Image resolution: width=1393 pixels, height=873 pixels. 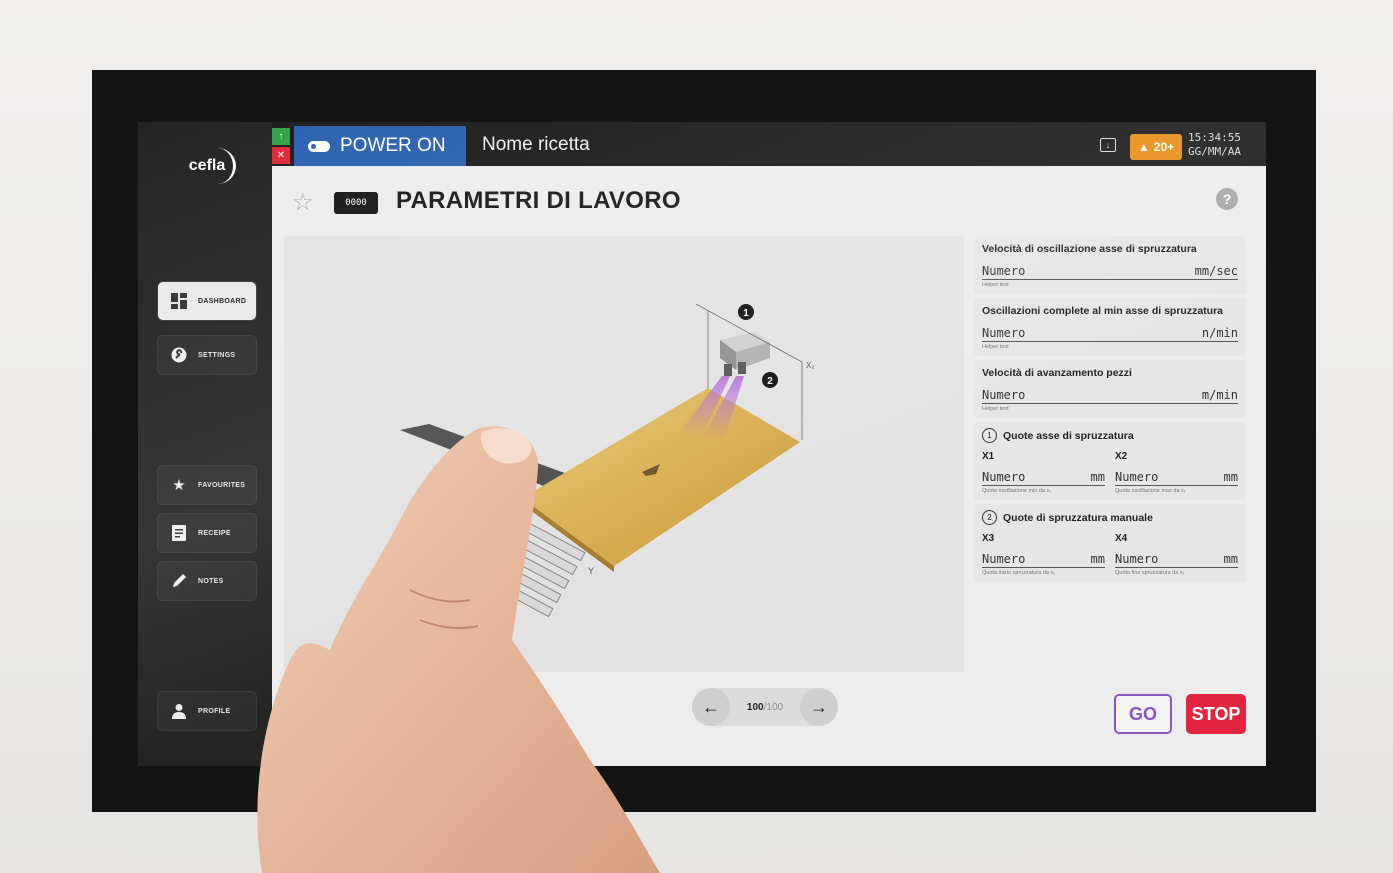 I want to click on sidebar-item-label: SETTINGS, so click(x=217, y=355).